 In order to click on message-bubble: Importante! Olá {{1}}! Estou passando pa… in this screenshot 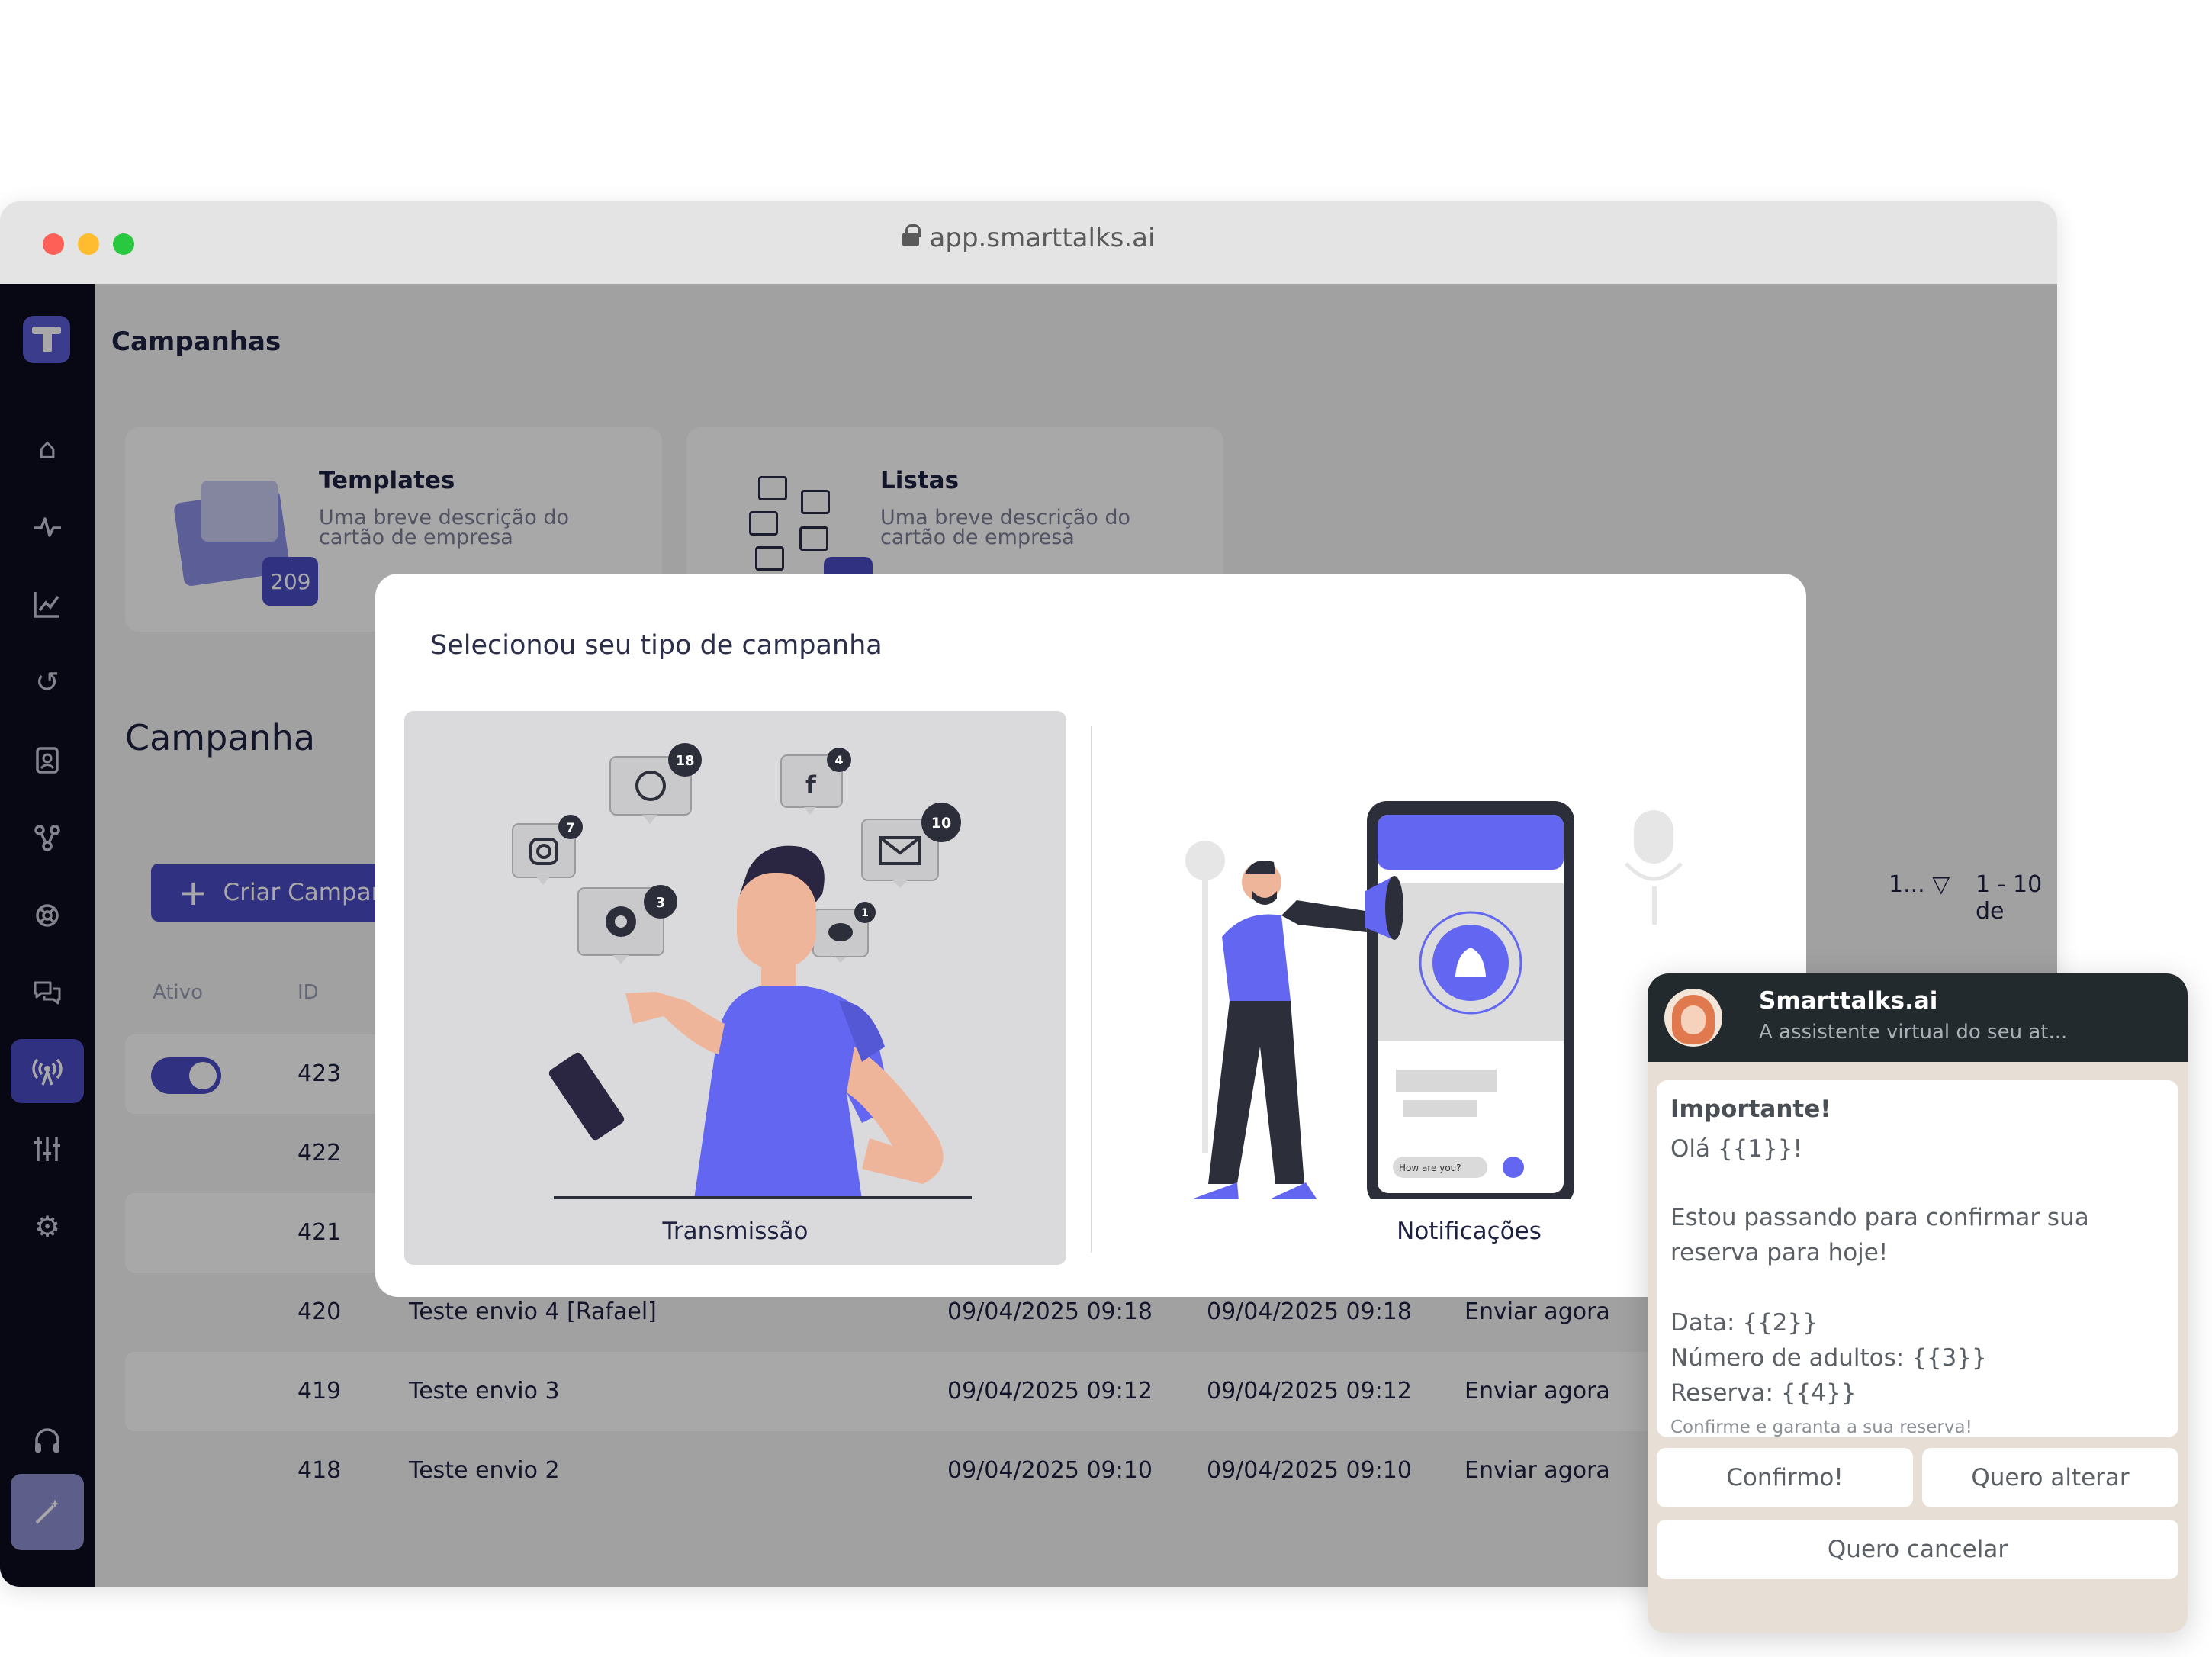, I will do `click(1918, 1258)`.